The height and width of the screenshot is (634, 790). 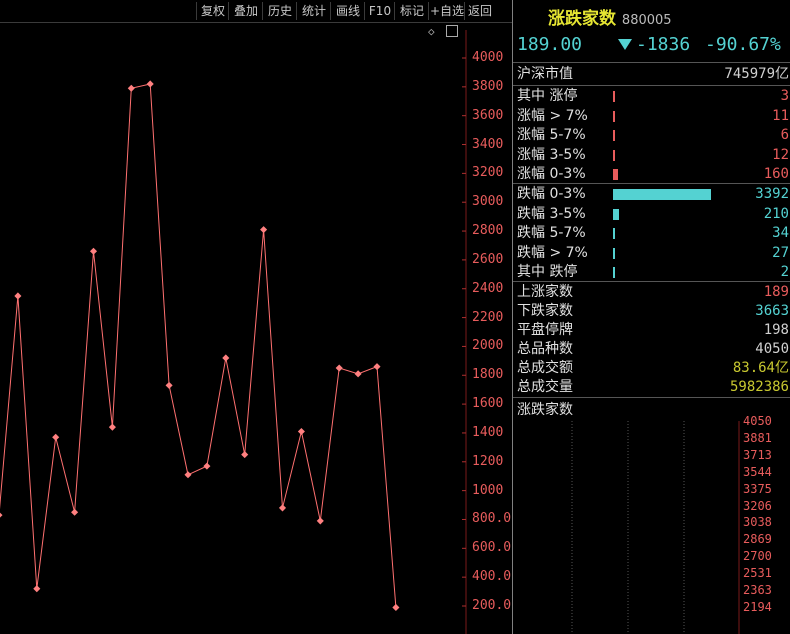 What do you see at coordinates (653, 155) in the screenshot?
I see `distribution-row: 涨幅 3-5% 12` at bounding box center [653, 155].